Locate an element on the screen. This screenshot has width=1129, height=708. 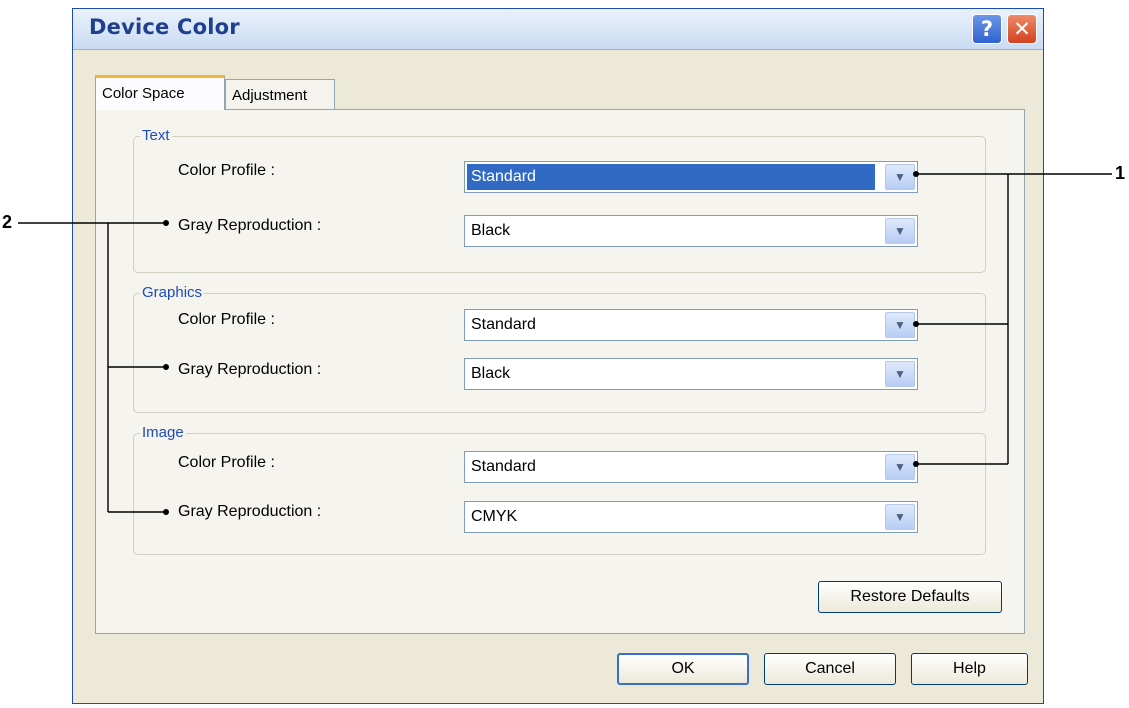
callout-number-2: 2 is located at coordinates (7, 222).